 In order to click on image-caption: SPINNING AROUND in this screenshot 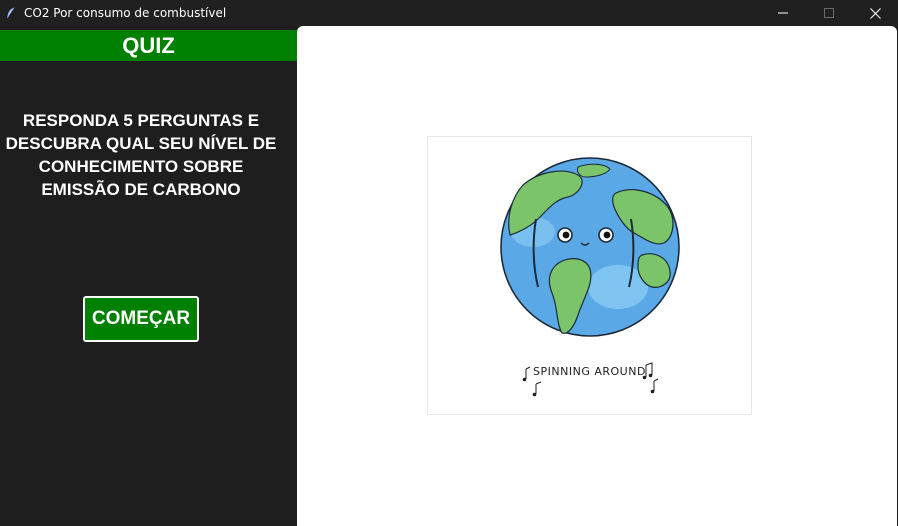, I will do `click(589, 371)`.